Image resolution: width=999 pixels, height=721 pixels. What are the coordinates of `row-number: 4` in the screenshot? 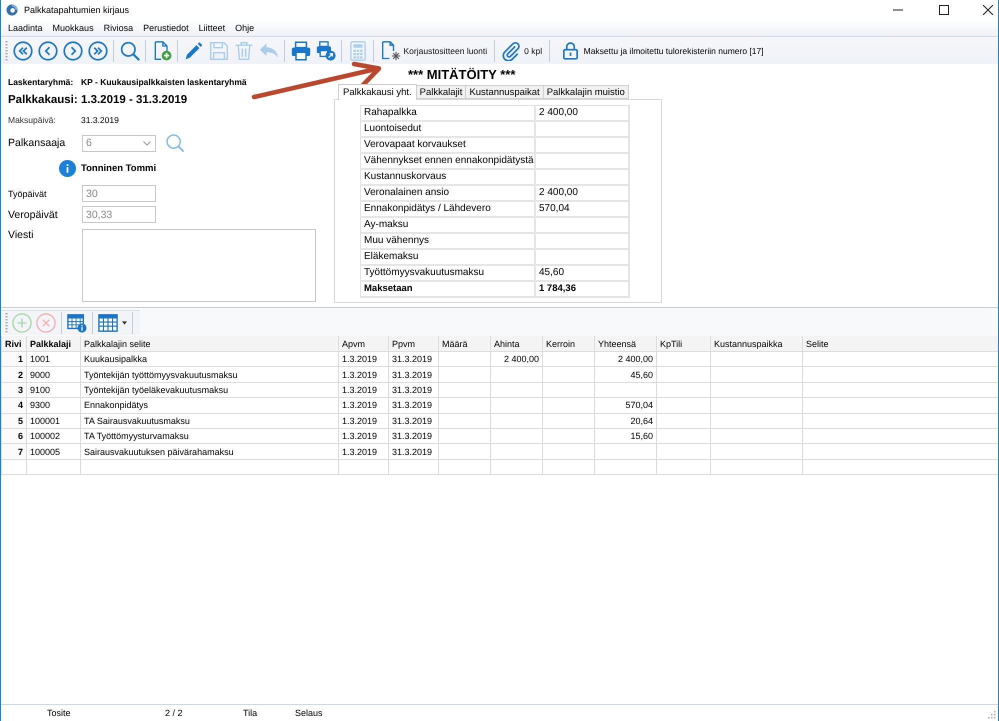 It's located at (14, 406).